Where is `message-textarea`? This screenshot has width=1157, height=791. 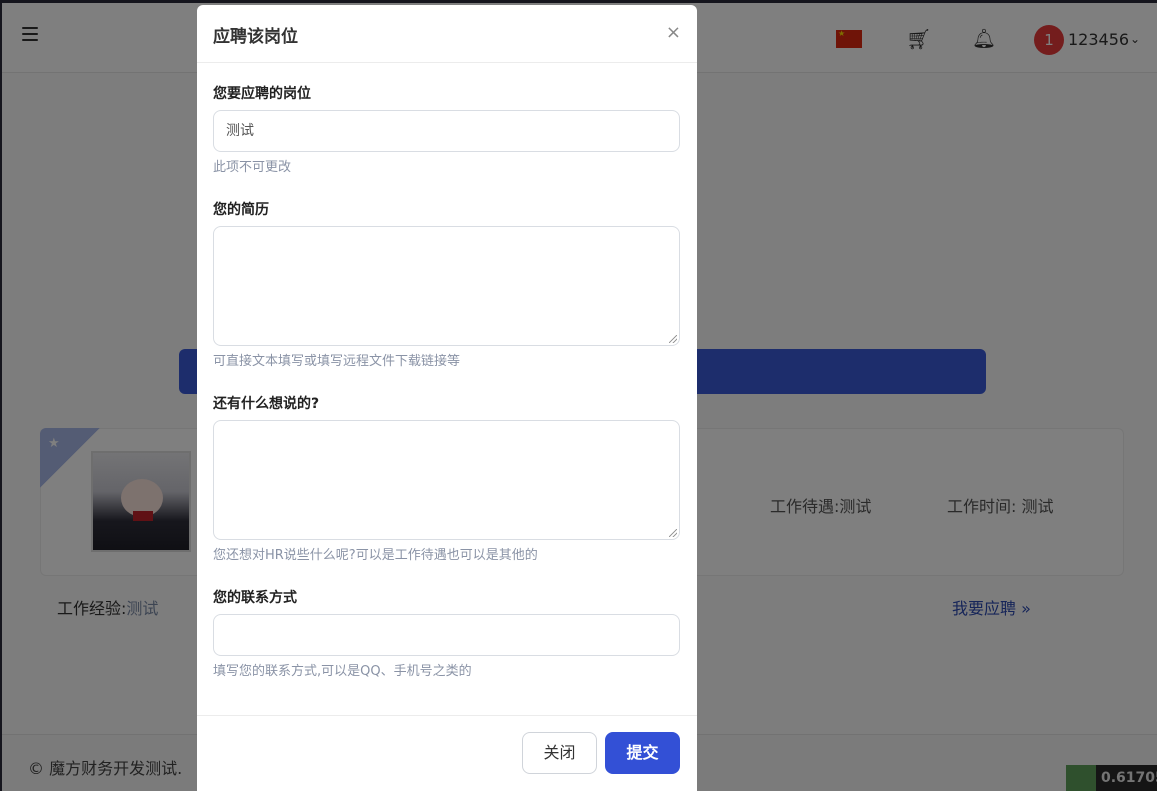
message-textarea is located at coordinates (446, 480).